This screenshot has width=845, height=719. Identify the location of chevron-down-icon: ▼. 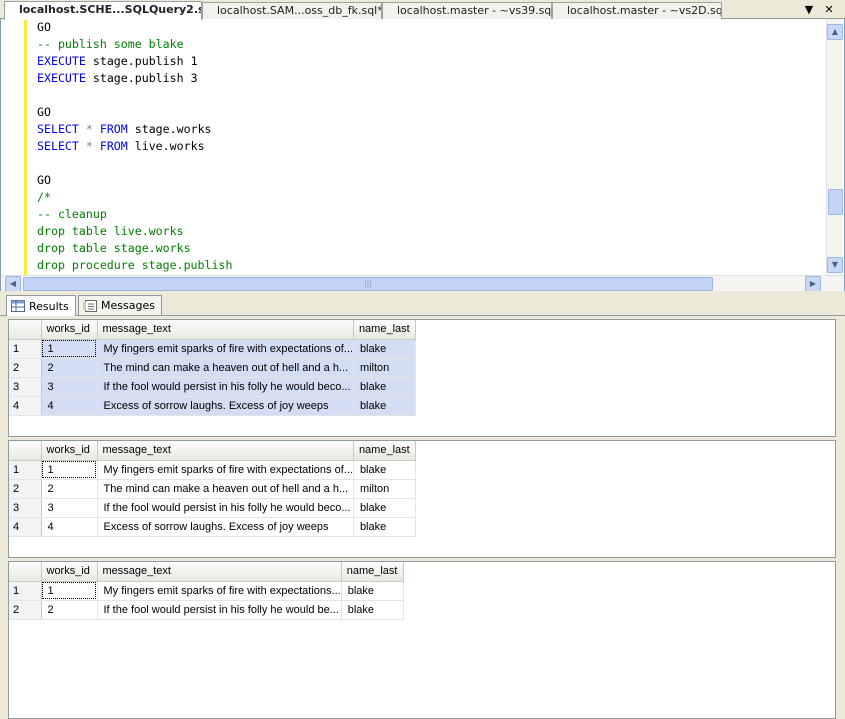
(809, 9).